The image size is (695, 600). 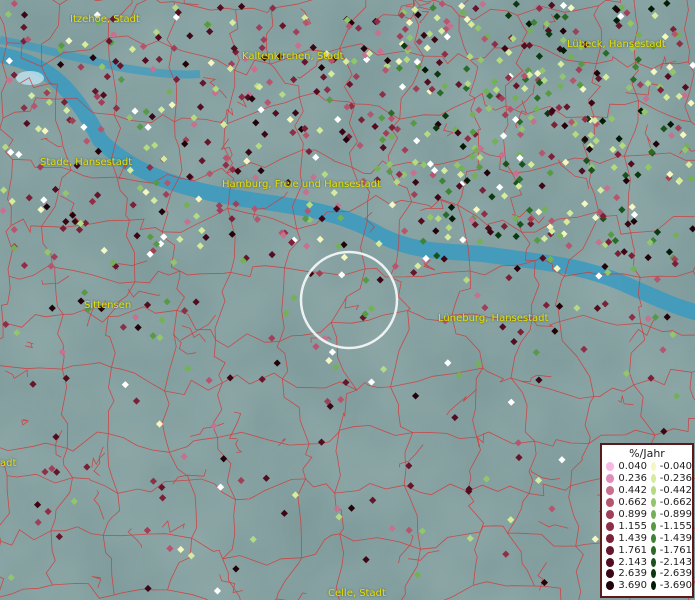 I want to click on legend-negative-entry: -0.040, so click(x=669, y=466).